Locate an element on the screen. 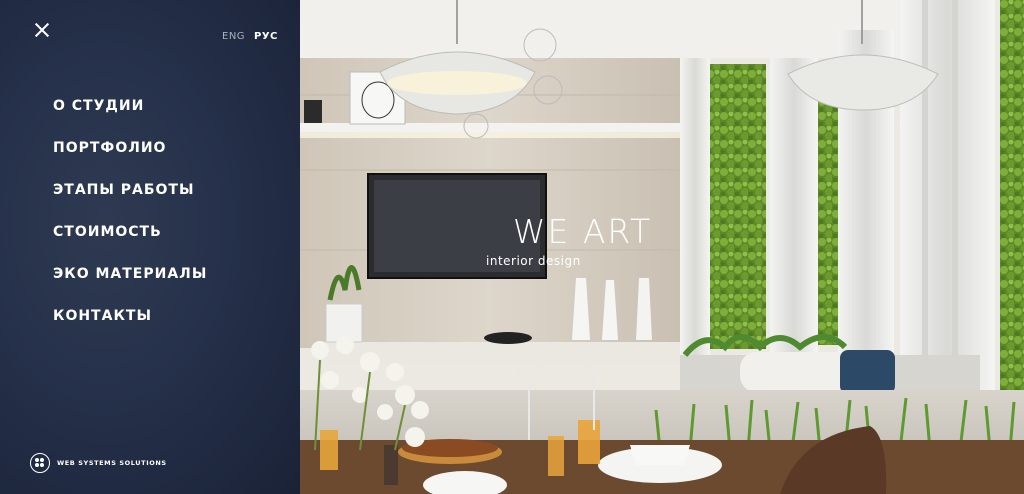  menu-item-work-stages: ЭТАПЫ РАБОТЫ is located at coordinates (130, 190).